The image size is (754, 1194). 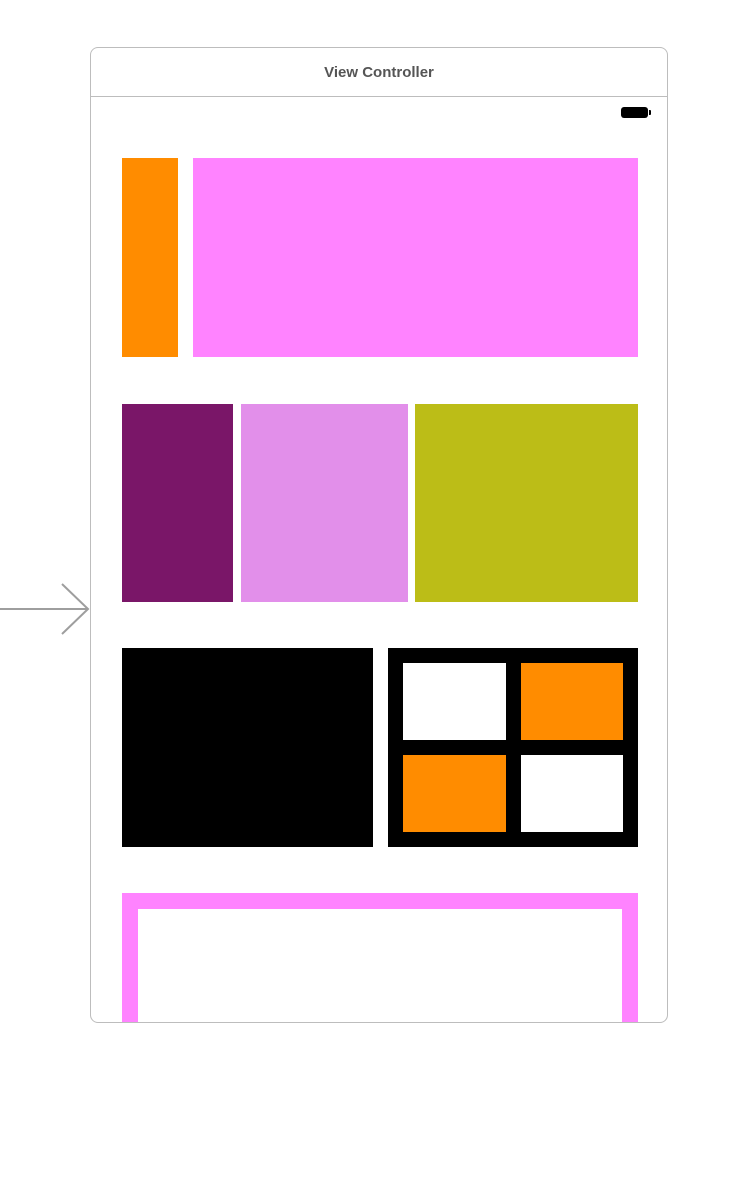 I want to click on olive-view, so click(x=526, y=503).